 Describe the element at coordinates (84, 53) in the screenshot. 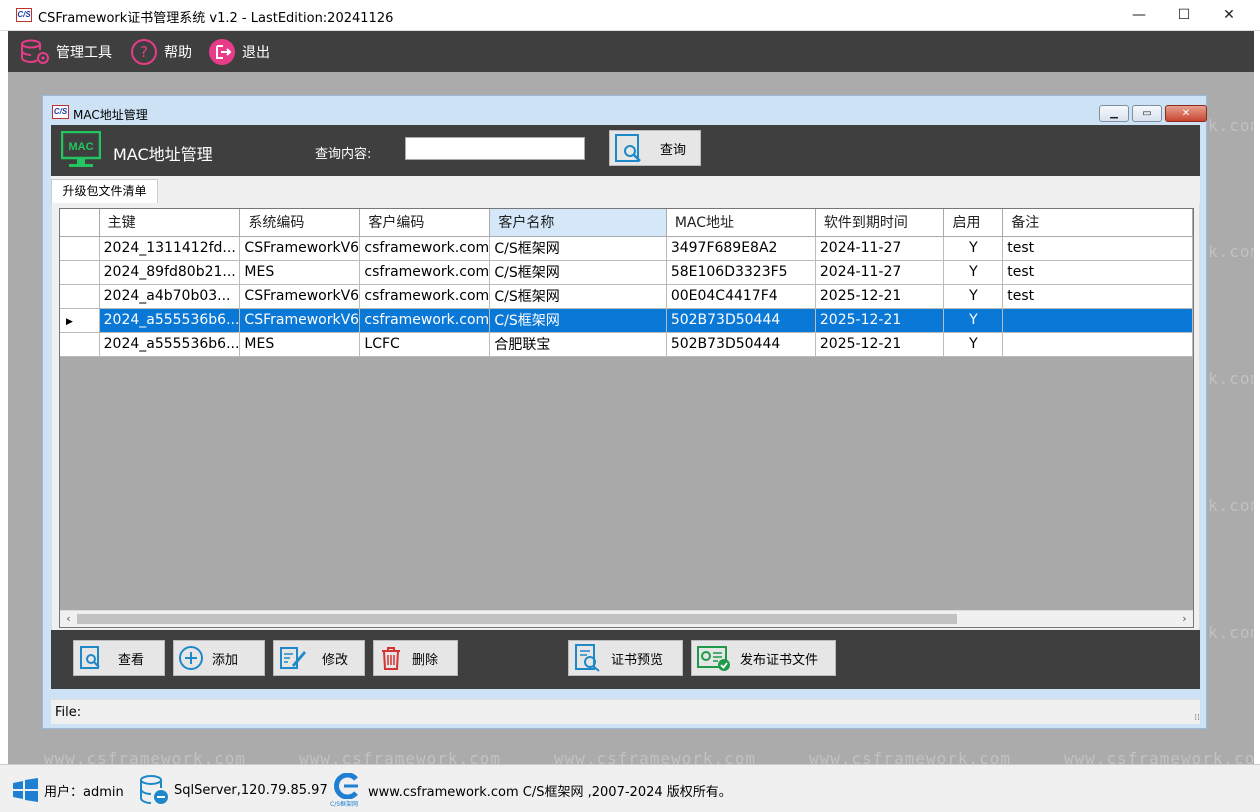

I see `menu-tools-label: 管理工具` at that location.